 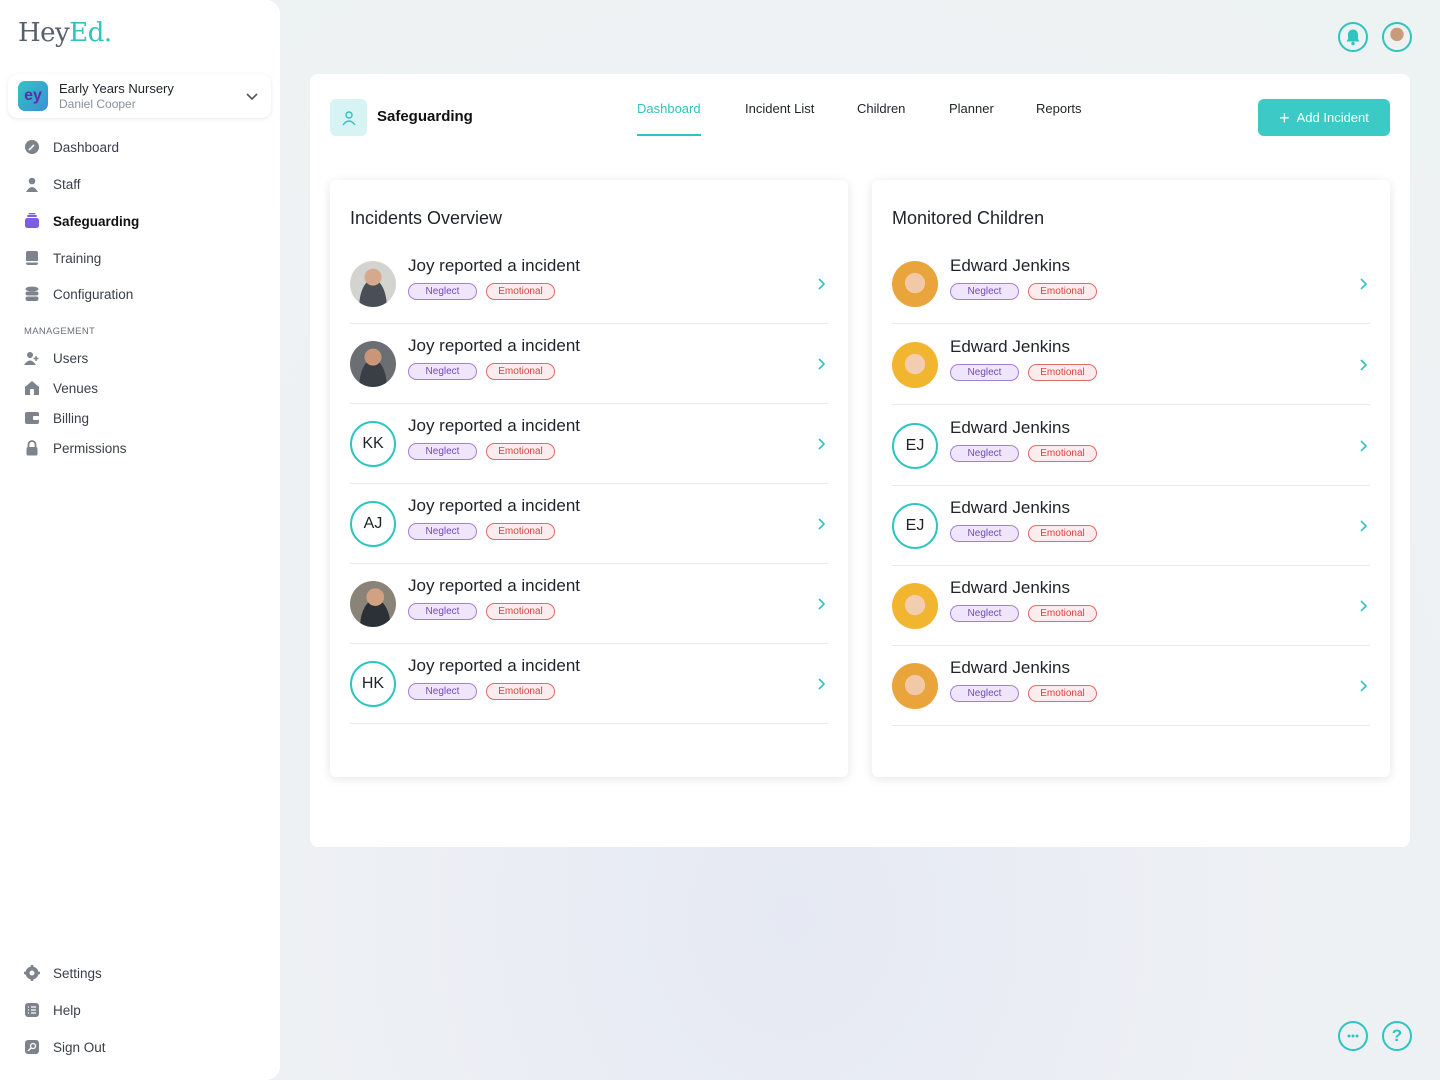 What do you see at coordinates (79, 1047) in the screenshot?
I see `nav-label: Sign Out` at bounding box center [79, 1047].